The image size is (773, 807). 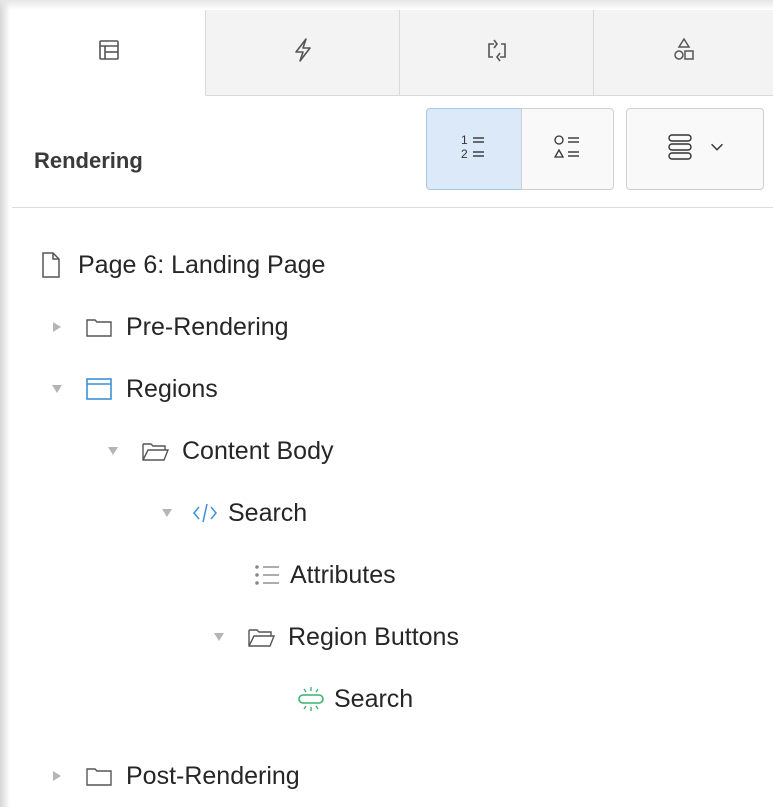 What do you see at coordinates (267, 575) in the screenshot?
I see `attributes-icon` at bounding box center [267, 575].